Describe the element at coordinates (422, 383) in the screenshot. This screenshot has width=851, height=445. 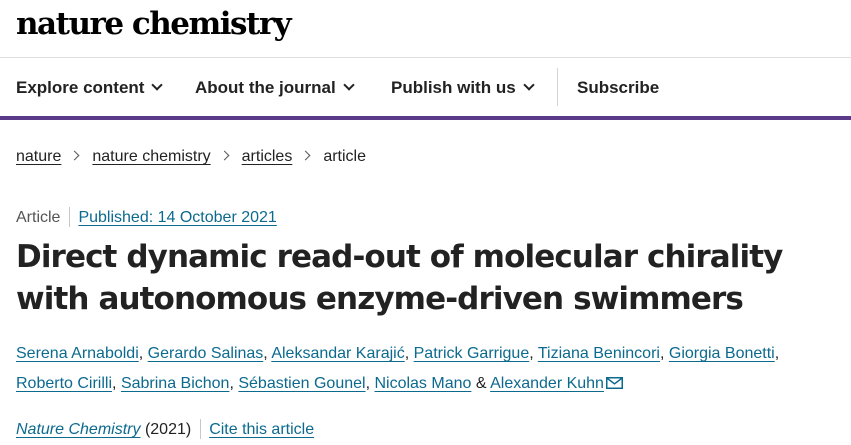
I see `author-link: Nicolas Mano` at that location.